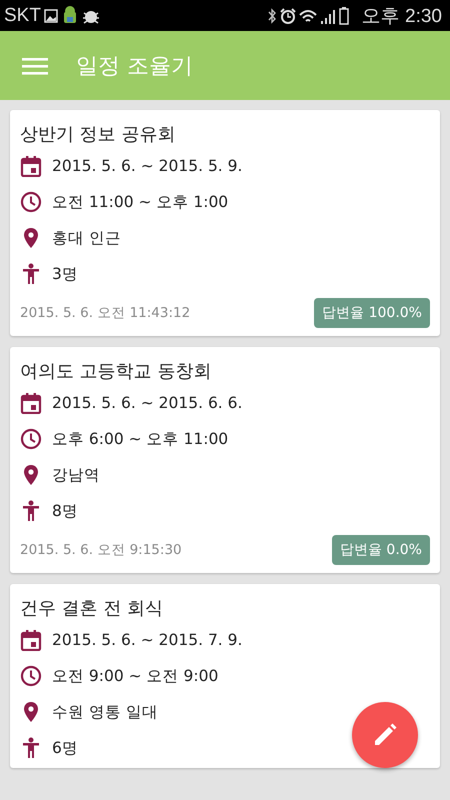 The image size is (450, 800). What do you see at coordinates (86, 238) in the screenshot?
I see `place: 홍대 인근` at bounding box center [86, 238].